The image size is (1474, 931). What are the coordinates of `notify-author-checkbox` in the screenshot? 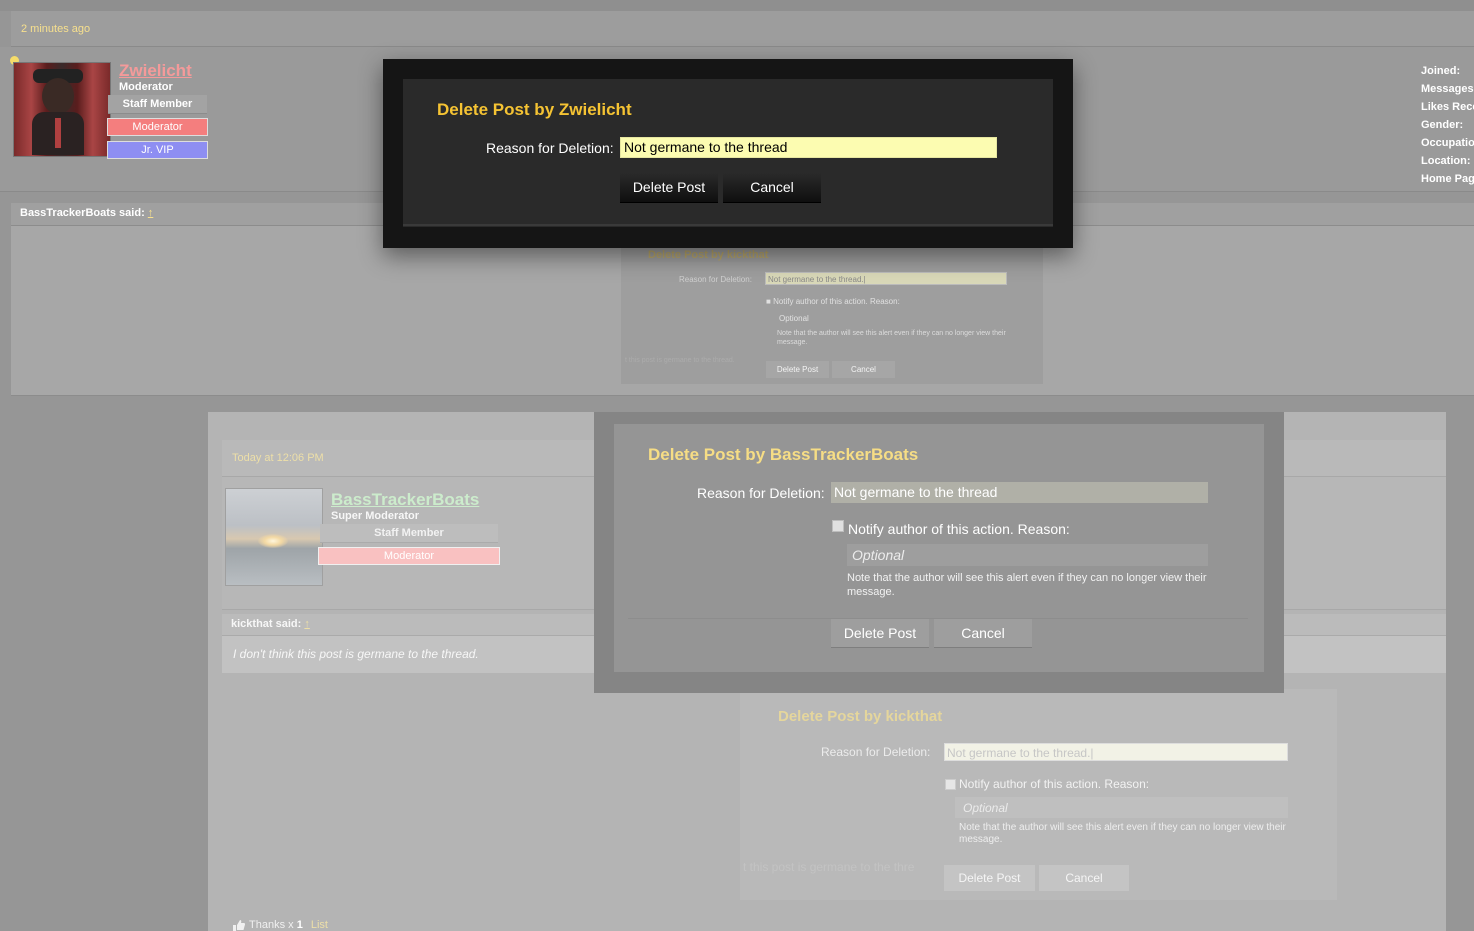 It's located at (838, 526).